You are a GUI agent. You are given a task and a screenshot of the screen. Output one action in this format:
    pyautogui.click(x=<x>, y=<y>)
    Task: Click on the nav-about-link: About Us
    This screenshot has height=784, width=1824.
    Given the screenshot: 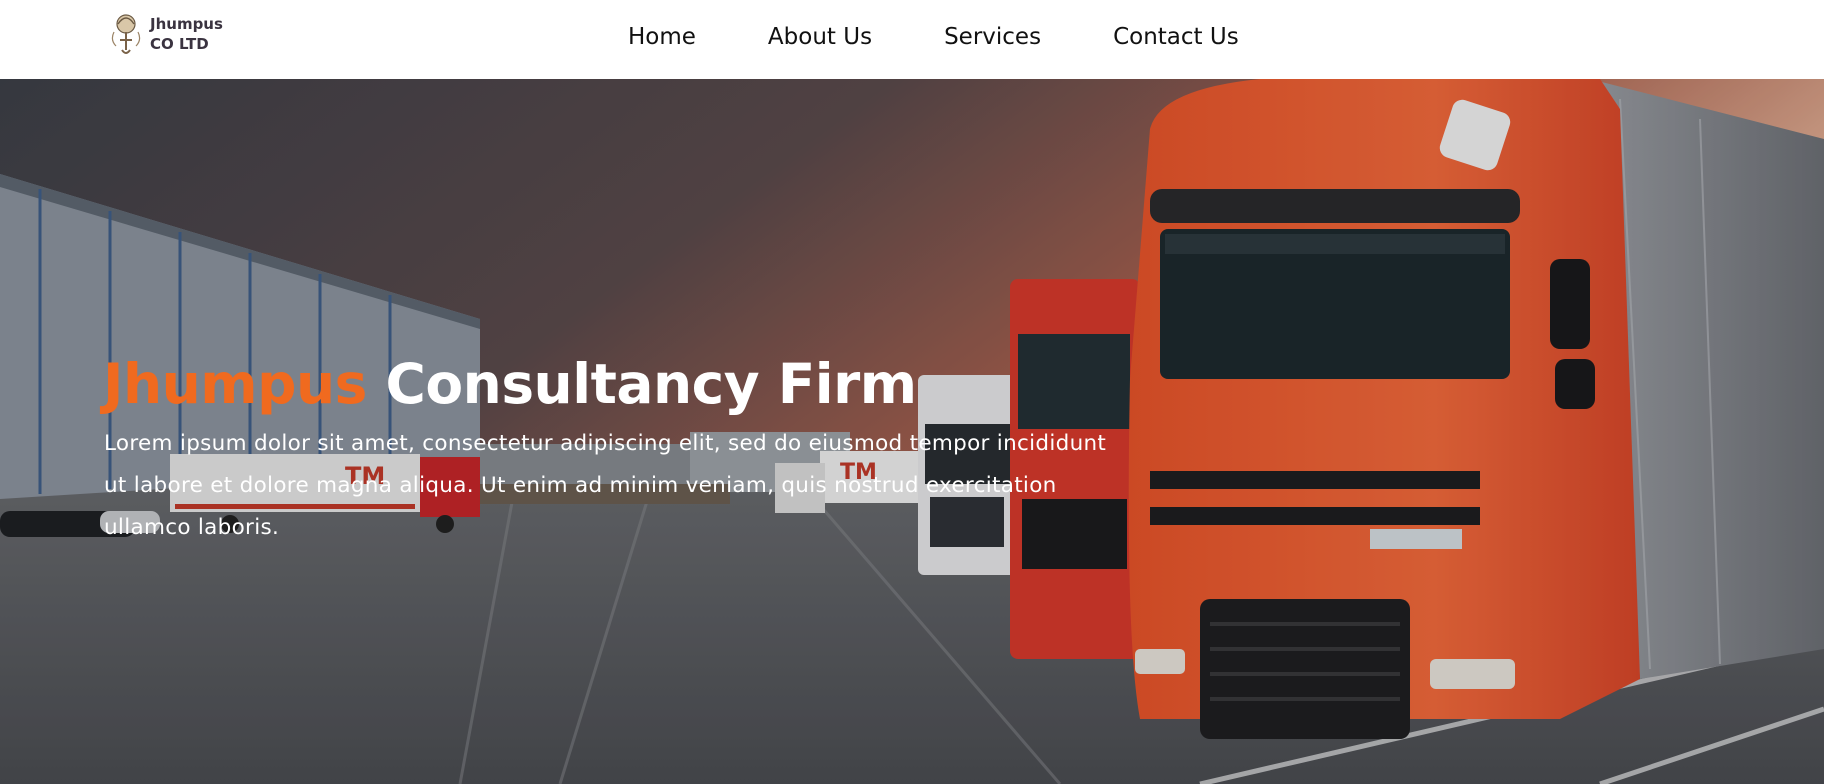 What is the action you would take?
    pyautogui.click(x=820, y=37)
    